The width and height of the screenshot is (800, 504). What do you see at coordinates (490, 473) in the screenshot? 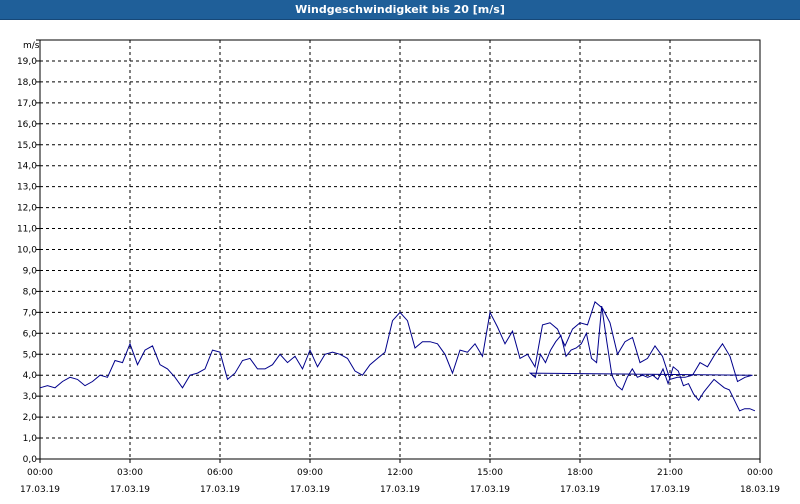
I see `x-tick-time: 15:00` at bounding box center [490, 473].